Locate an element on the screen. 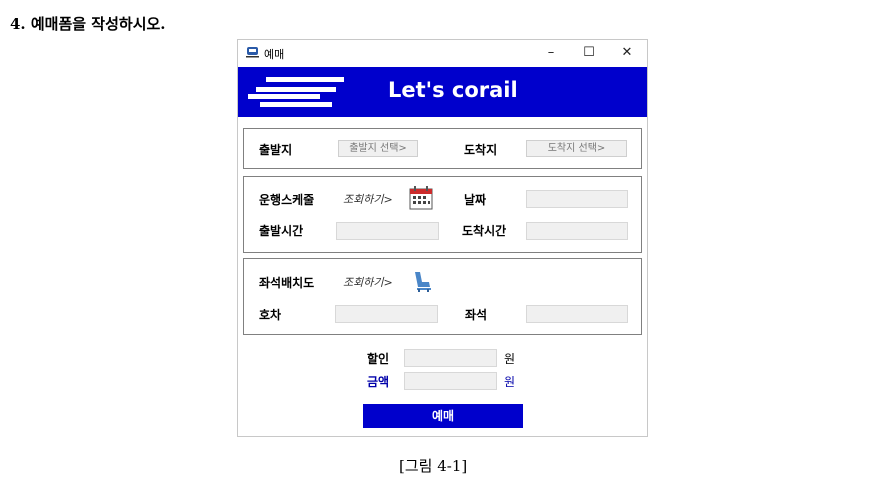 This screenshot has height=488, width=887. title-bar: 예매 – ☐ ✕ is located at coordinates (442, 53).